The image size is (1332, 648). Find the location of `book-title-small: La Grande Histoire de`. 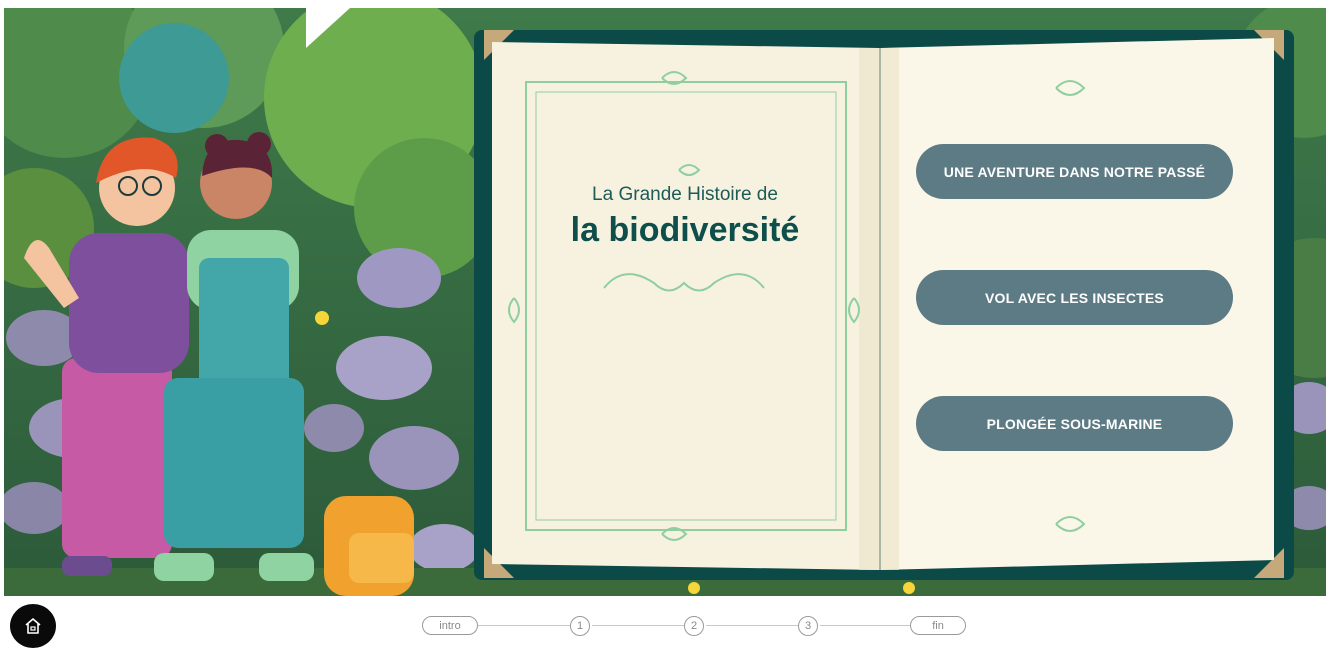

book-title-small: La Grande Histoire de is located at coordinates (685, 194).